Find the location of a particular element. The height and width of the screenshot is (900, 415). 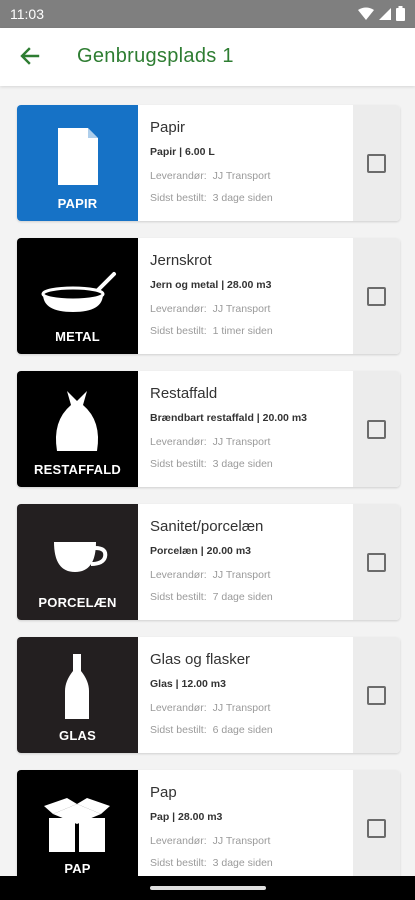

category-tile: GLAS is located at coordinates (77, 695).